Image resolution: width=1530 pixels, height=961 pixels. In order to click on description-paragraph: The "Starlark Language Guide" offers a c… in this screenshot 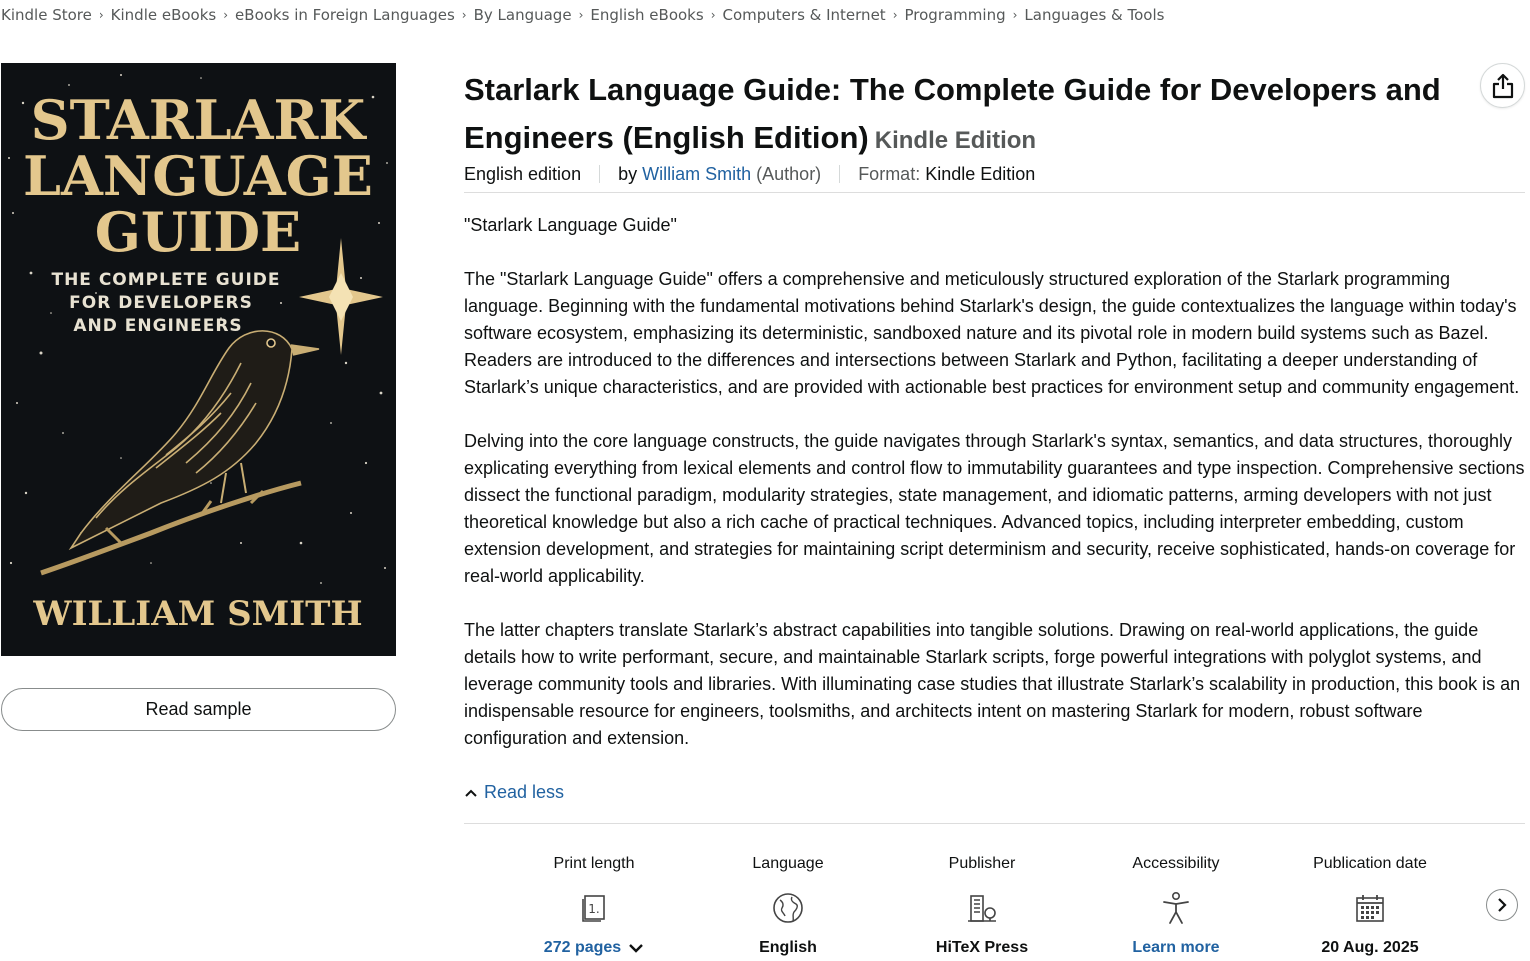, I will do `click(992, 333)`.